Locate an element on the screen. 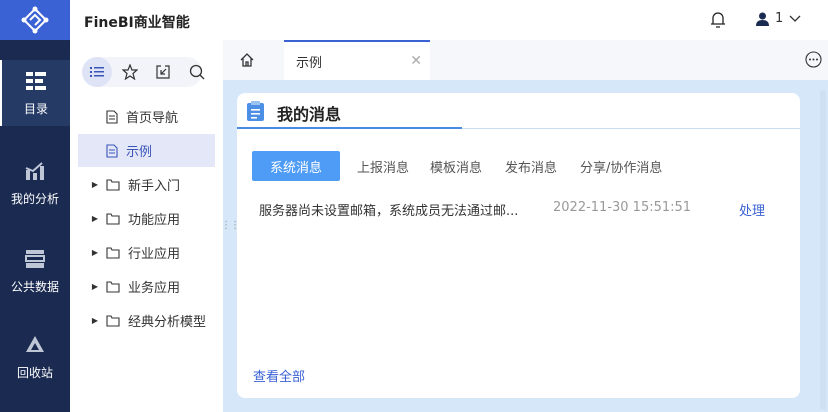  catalog-icon is located at coordinates (36, 80).